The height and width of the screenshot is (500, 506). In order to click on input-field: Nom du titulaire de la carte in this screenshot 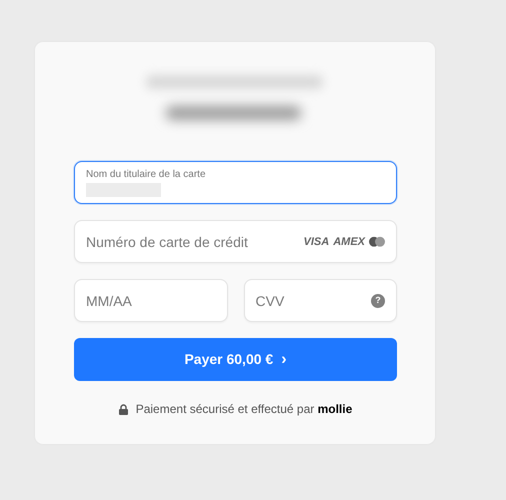, I will do `click(235, 182)`.